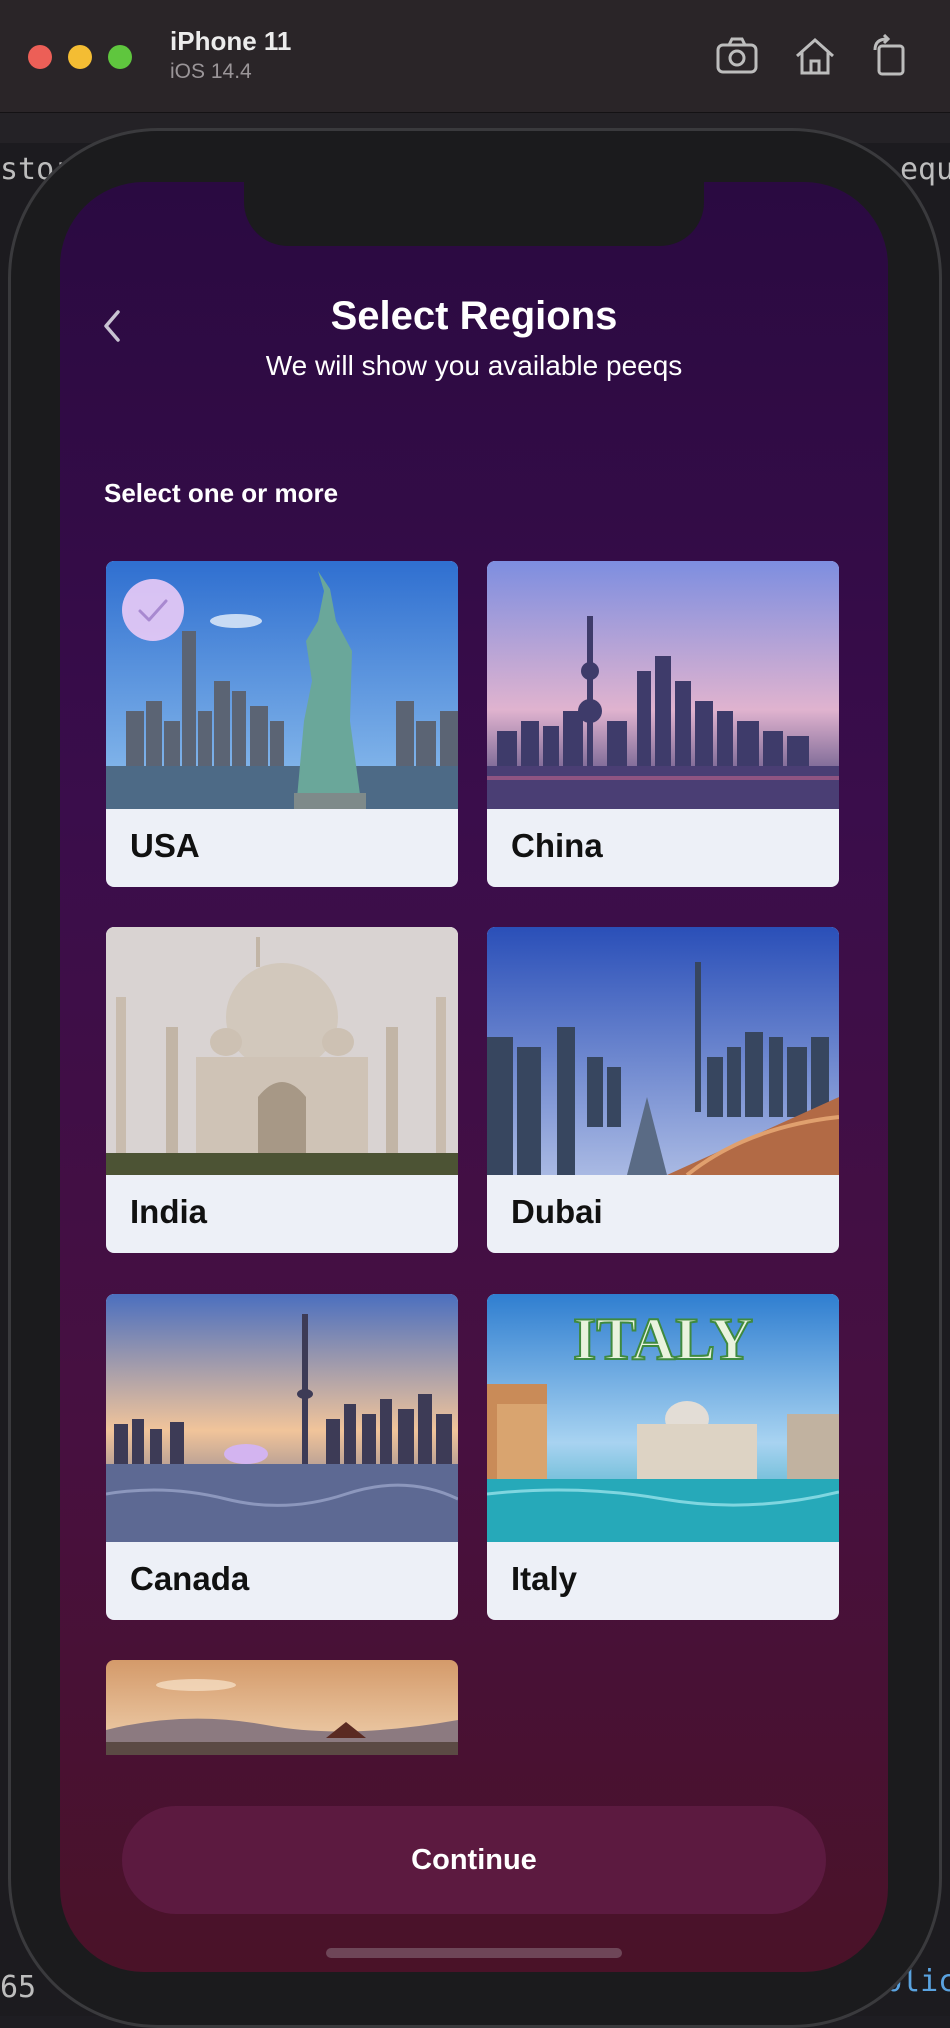 The height and width of the screenshot is (2028, 950). I want to click on checkmark-icon, so click(153, 610).